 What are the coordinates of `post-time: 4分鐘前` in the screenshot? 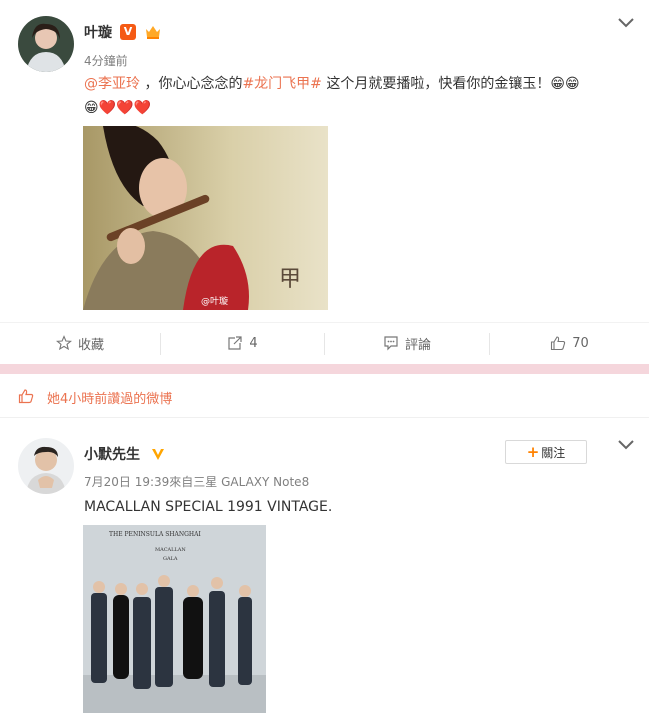 It's located at (106, 60).